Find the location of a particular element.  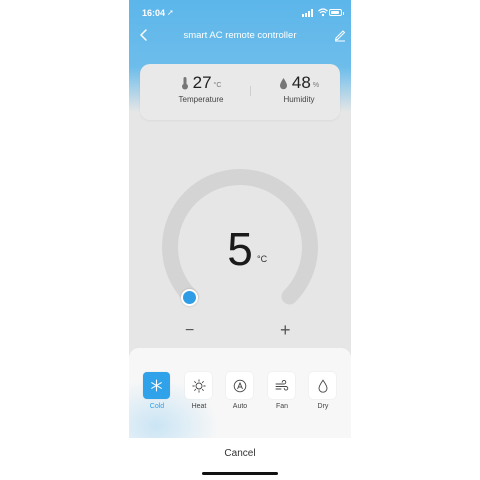

droplet-icon is located at coordinates (322, 385).